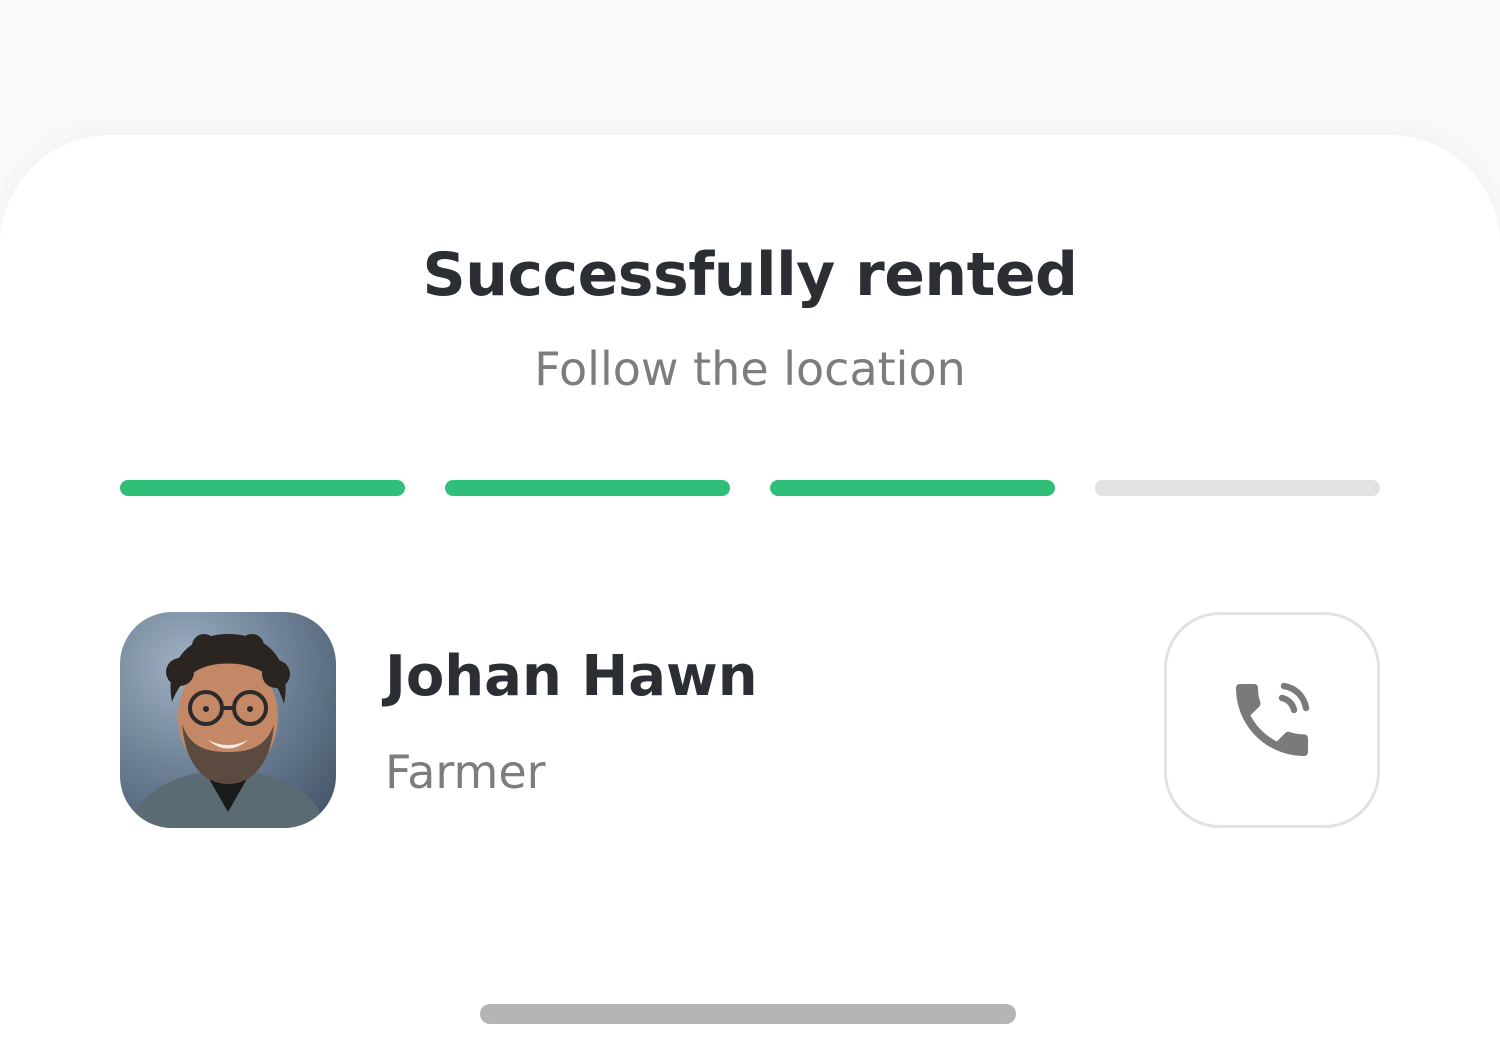  I want to click on avatar, so click(228, 720).